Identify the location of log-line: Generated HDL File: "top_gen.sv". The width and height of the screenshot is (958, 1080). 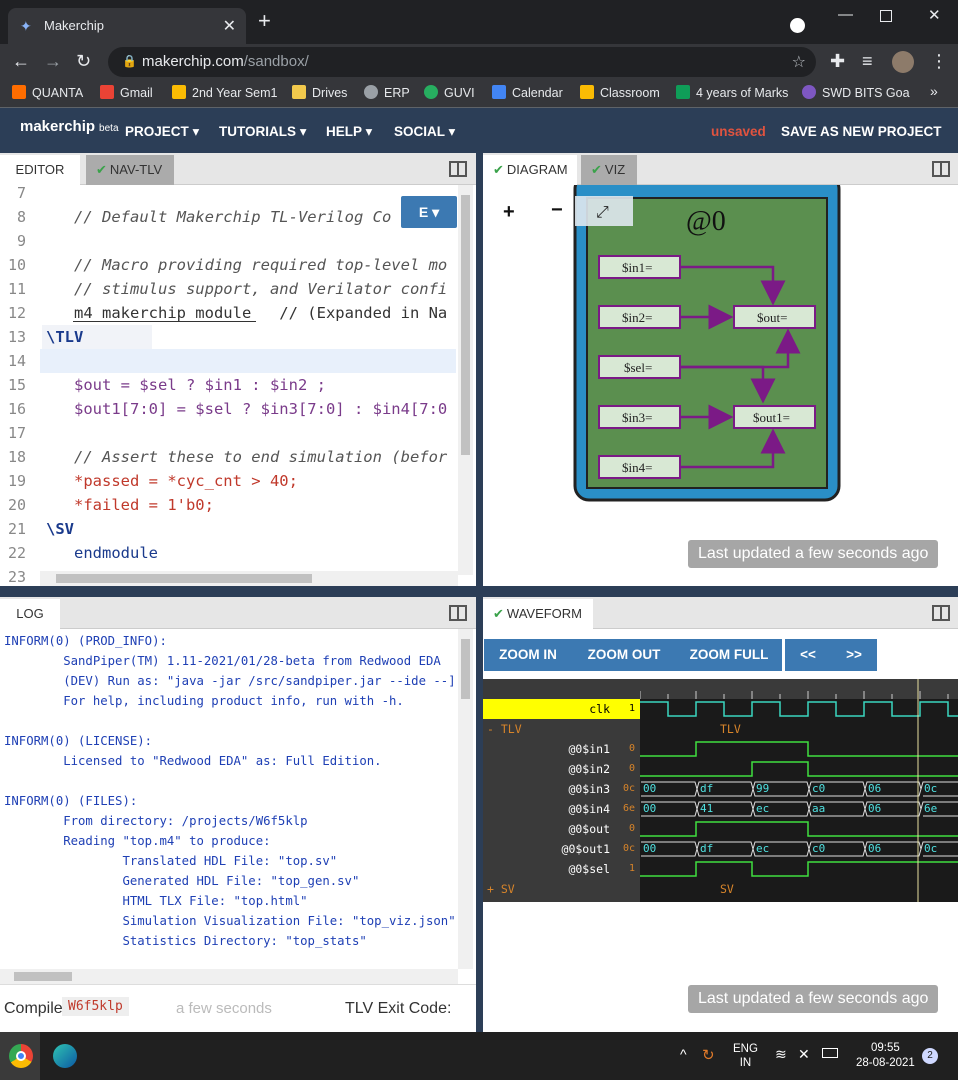
(182, 881).